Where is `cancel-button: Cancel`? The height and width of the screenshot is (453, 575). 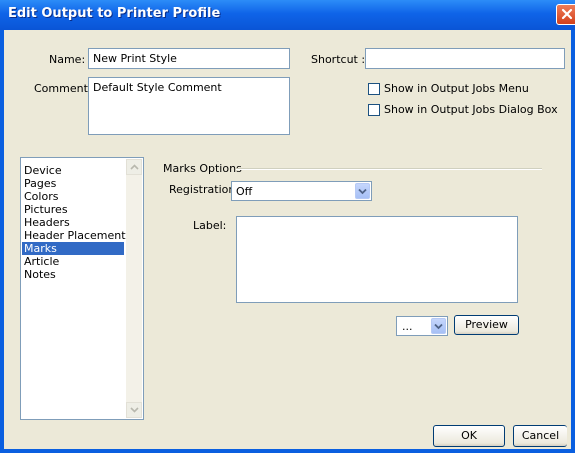 cancel-button: Cancel is located at coordinates (540, 436).